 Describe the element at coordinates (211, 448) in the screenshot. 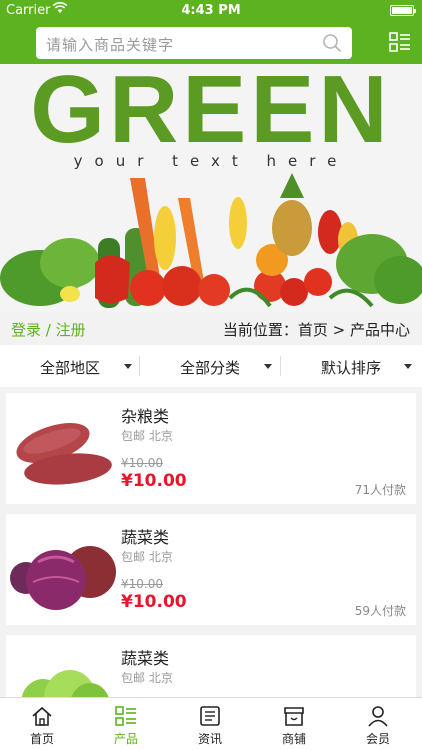

I see `list-item: 杂粮类 包邮 北京 ¥10.00 ¥10.00 71人付款` at that location.